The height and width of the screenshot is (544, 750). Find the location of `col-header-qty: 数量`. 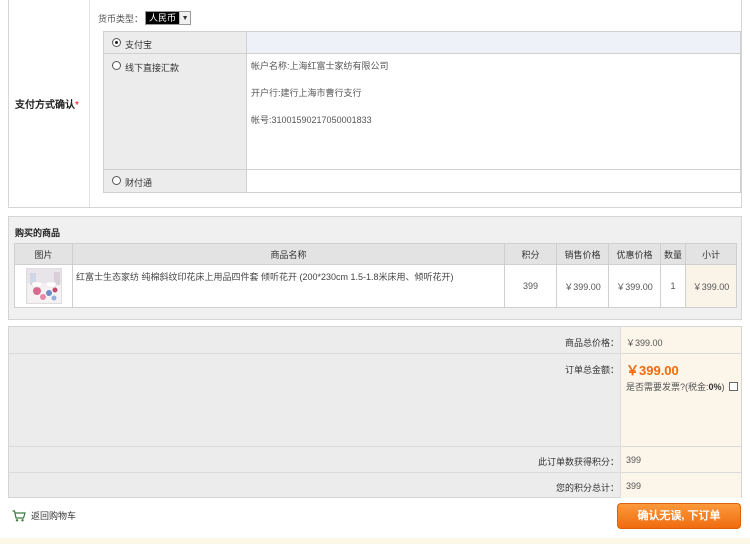

col-header-qty: 数量 is located at coordinates (673, 254).